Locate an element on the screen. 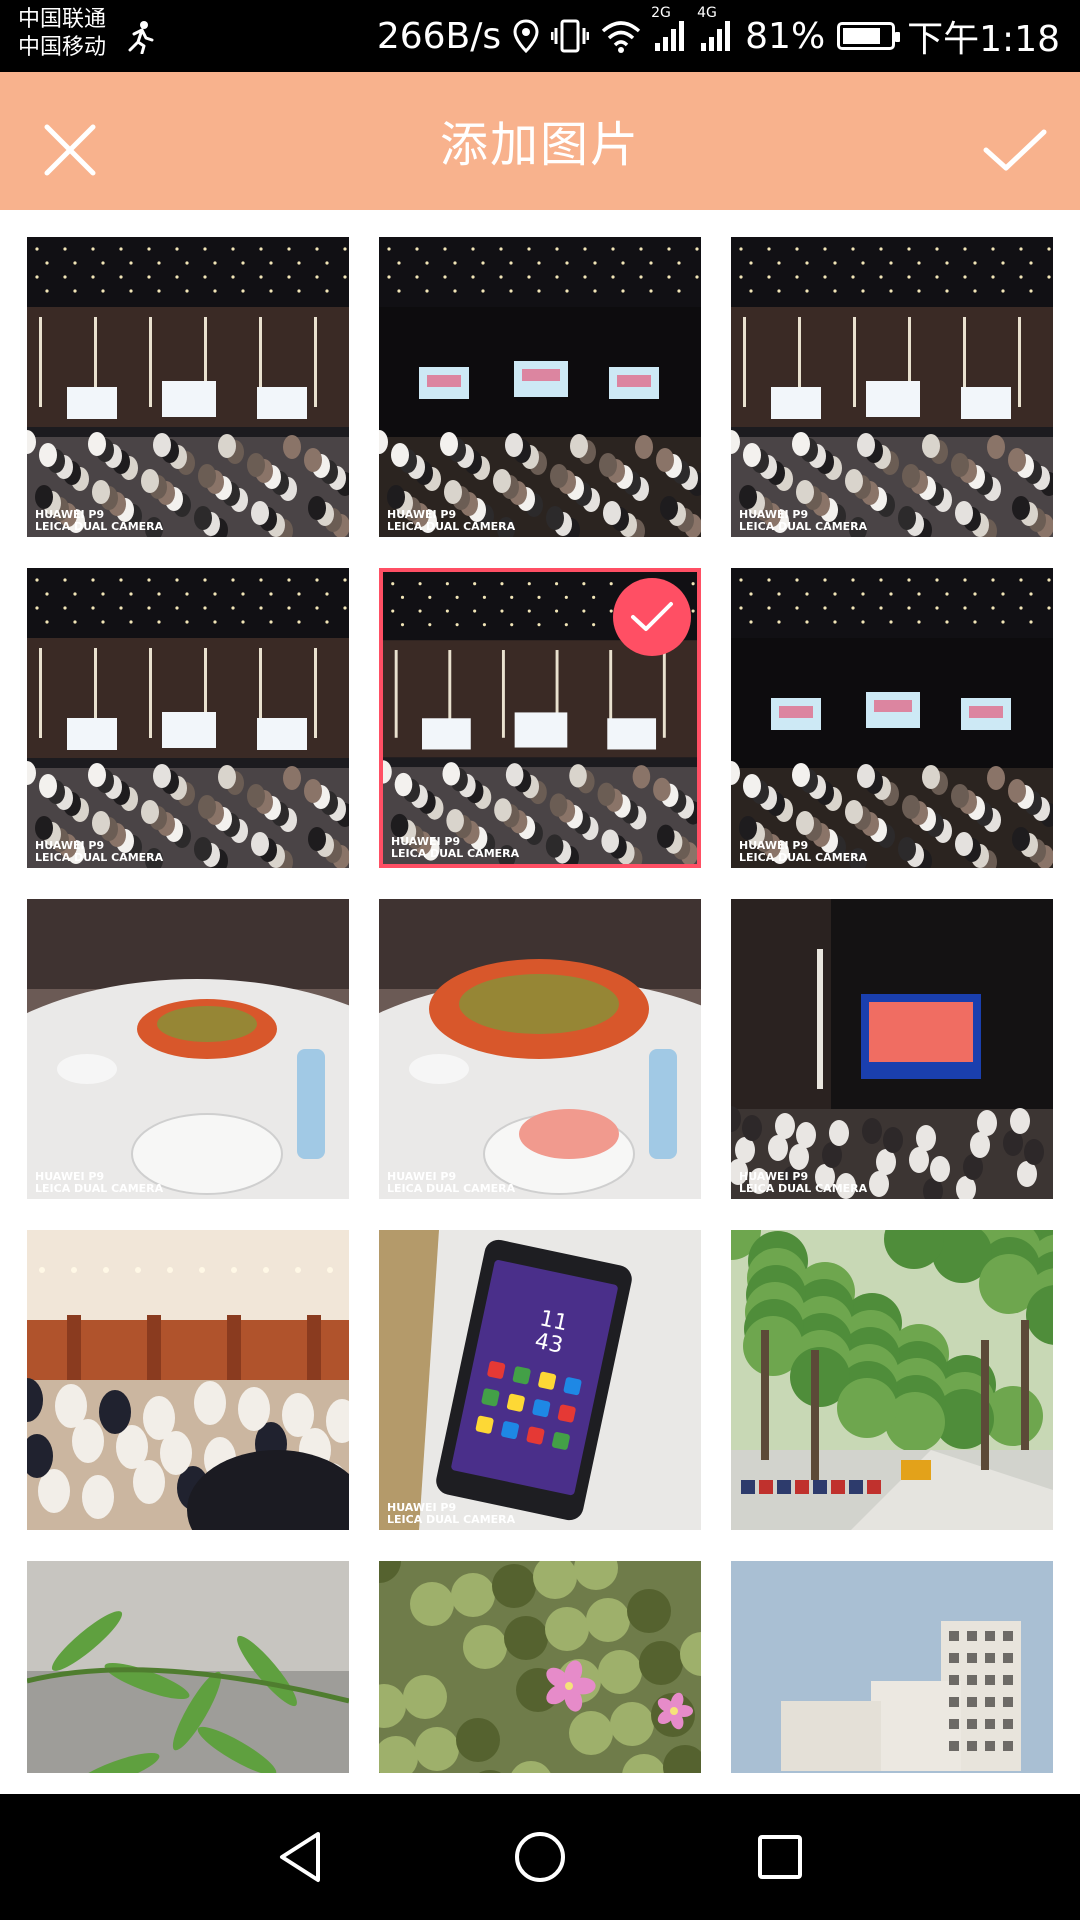 The width and height of the screenshot is (1080, 1920). recents-square-icon is located at coordinates (780, 1857).